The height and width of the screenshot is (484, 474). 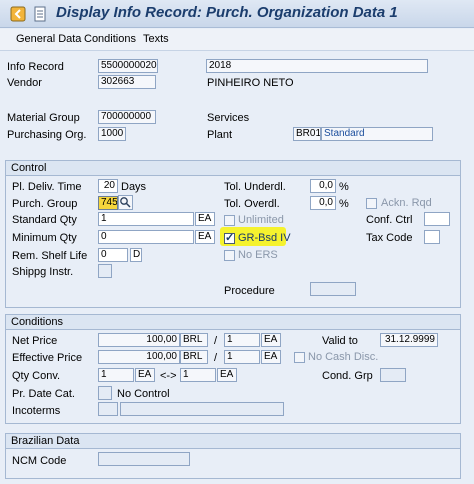 I want to click on rem-shelf-life-field: 0, so click(x=113, y=255).